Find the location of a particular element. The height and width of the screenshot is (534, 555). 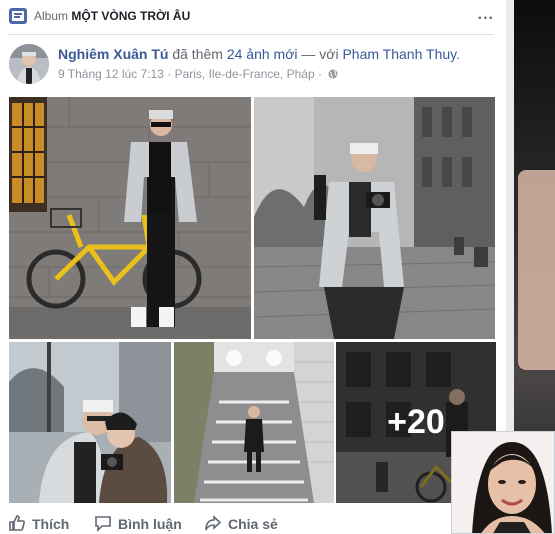

post-actions-bar: Thích Bình luận Chia sẻ is located at coordinates (253, 521).